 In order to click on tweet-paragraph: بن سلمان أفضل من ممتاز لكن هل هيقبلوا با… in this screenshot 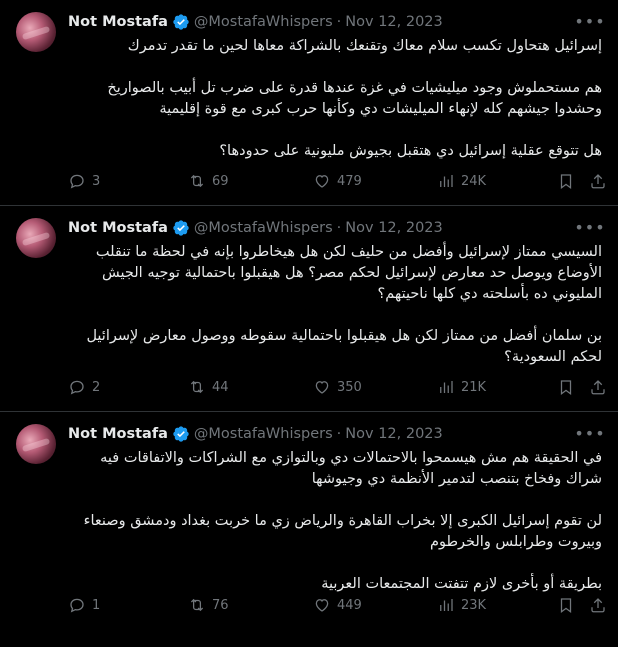, I will do `click(344, 346)`.